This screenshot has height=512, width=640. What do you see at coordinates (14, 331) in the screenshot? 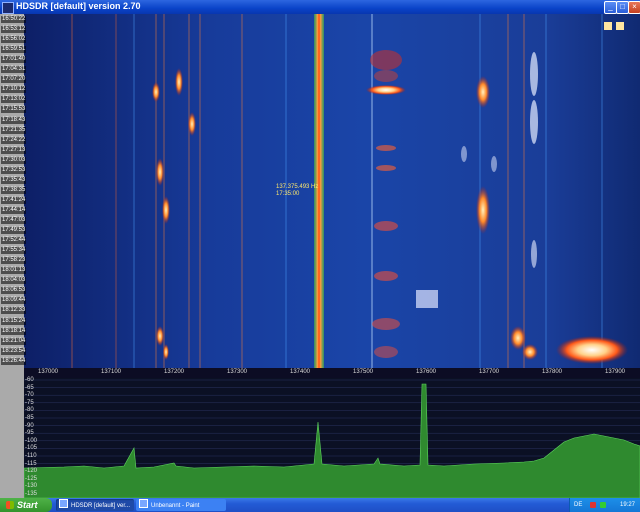
I see `timestamp-label: 18:18:14` at bounding box center [14, 331].